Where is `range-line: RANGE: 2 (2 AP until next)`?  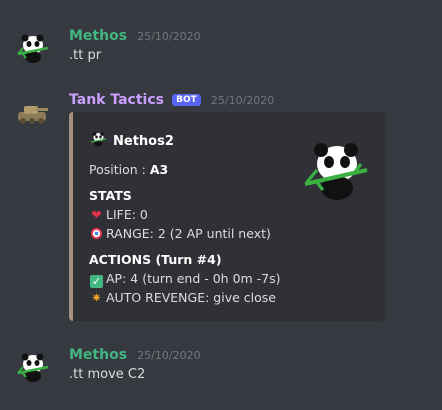 range-line: RANGE: 2 (2 AP until next) is located at coordinates (180, 233).